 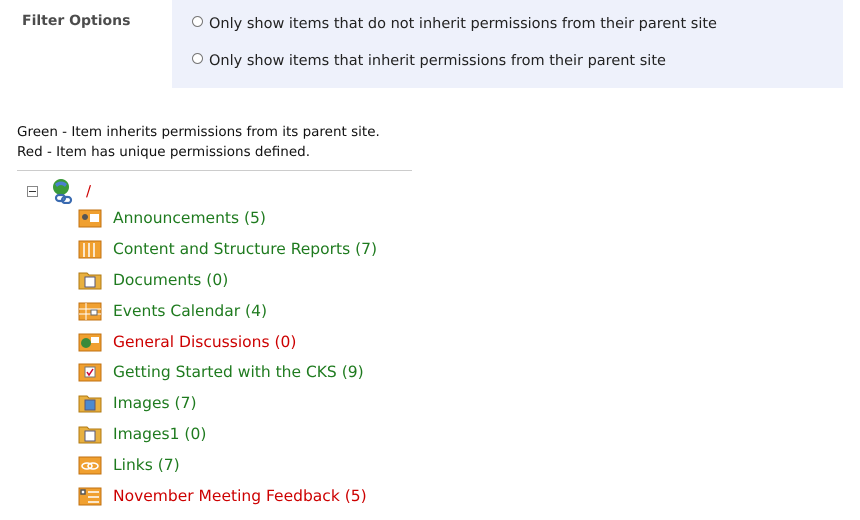 What do you see at coordinates (238, 372) in the screenshot?
I see `list-link: Getting Started with the CKS (9)` at bounding box center [238, 372].